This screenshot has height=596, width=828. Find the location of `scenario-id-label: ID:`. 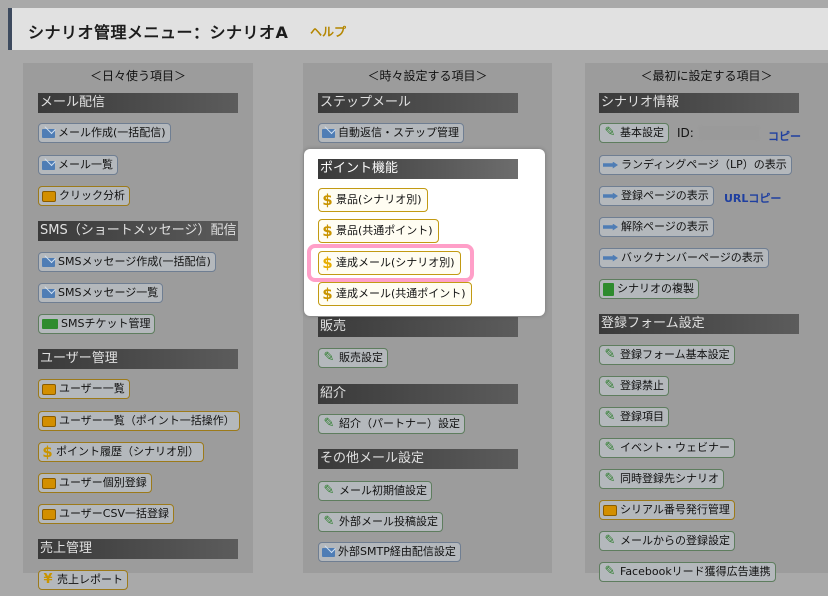

scenario-id-label: ID: is located at coordinates (685, 133).